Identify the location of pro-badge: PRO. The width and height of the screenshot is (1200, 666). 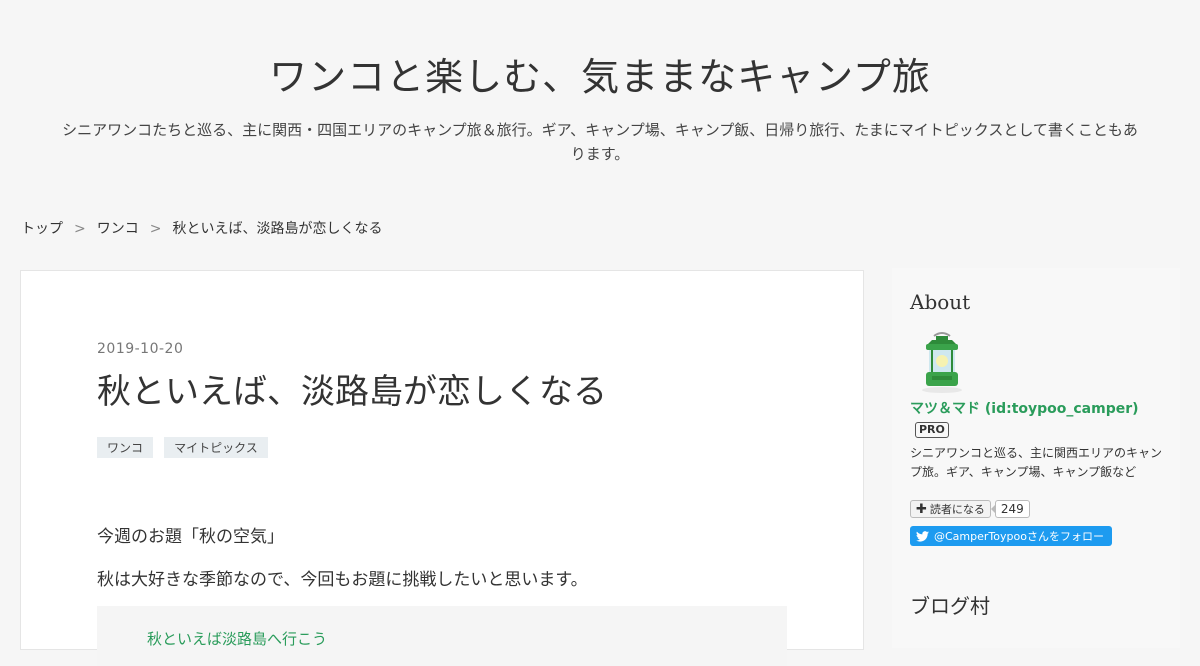
(932, 430).